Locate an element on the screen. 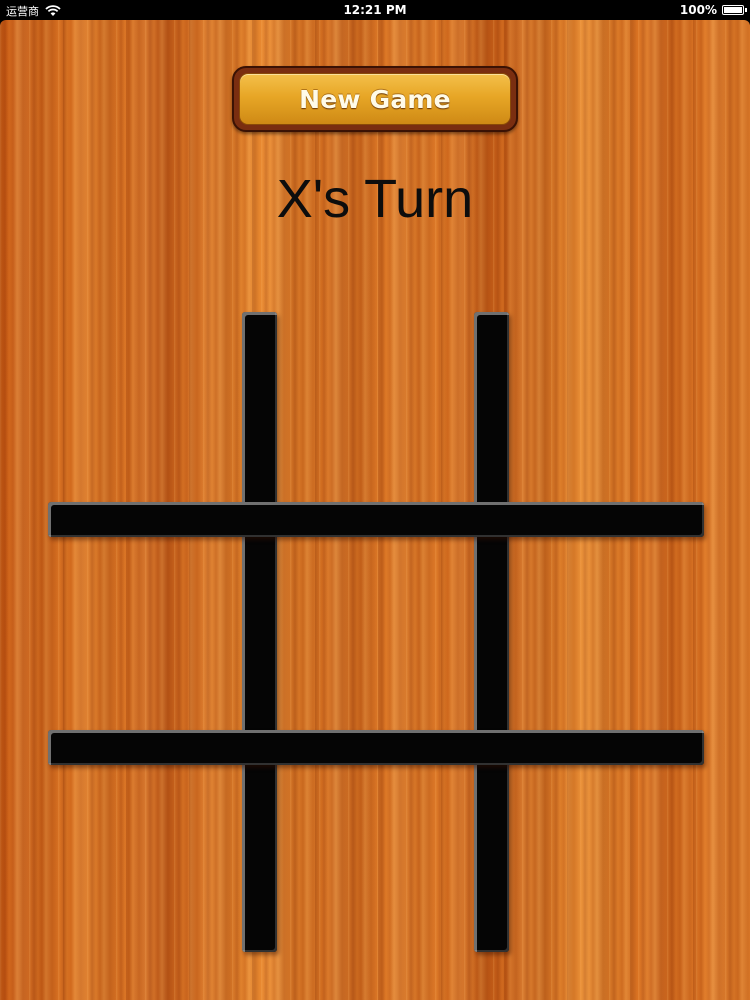 Image resolution: width=750 pixels, height=1000 pixels. board-cell-center is located at coordinates (375, 633).